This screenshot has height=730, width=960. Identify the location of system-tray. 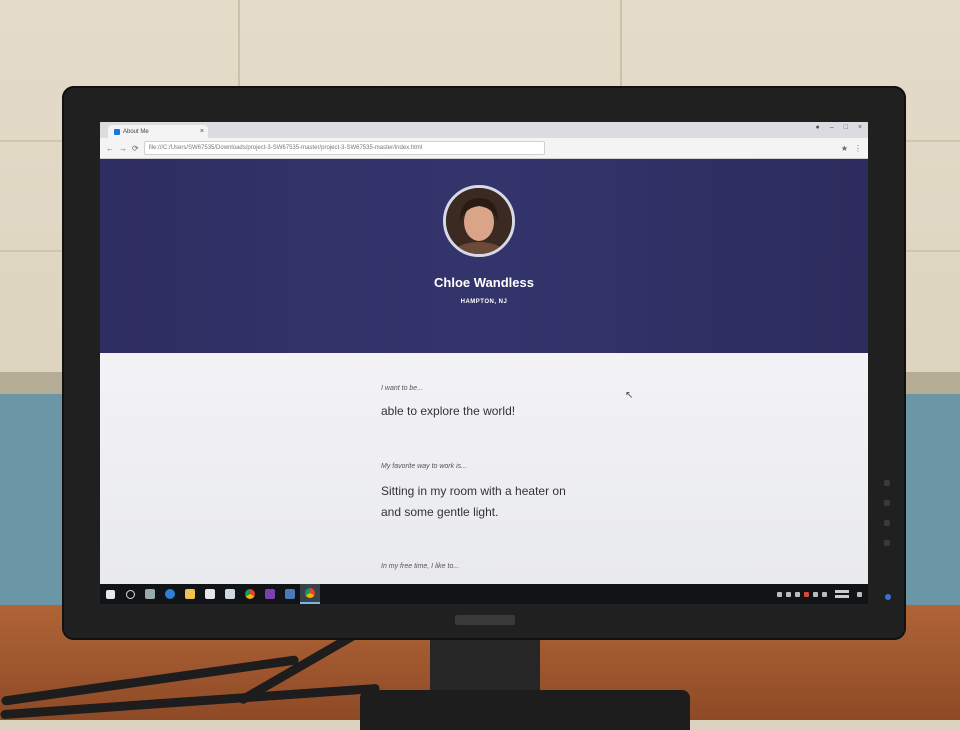
(822, 594).